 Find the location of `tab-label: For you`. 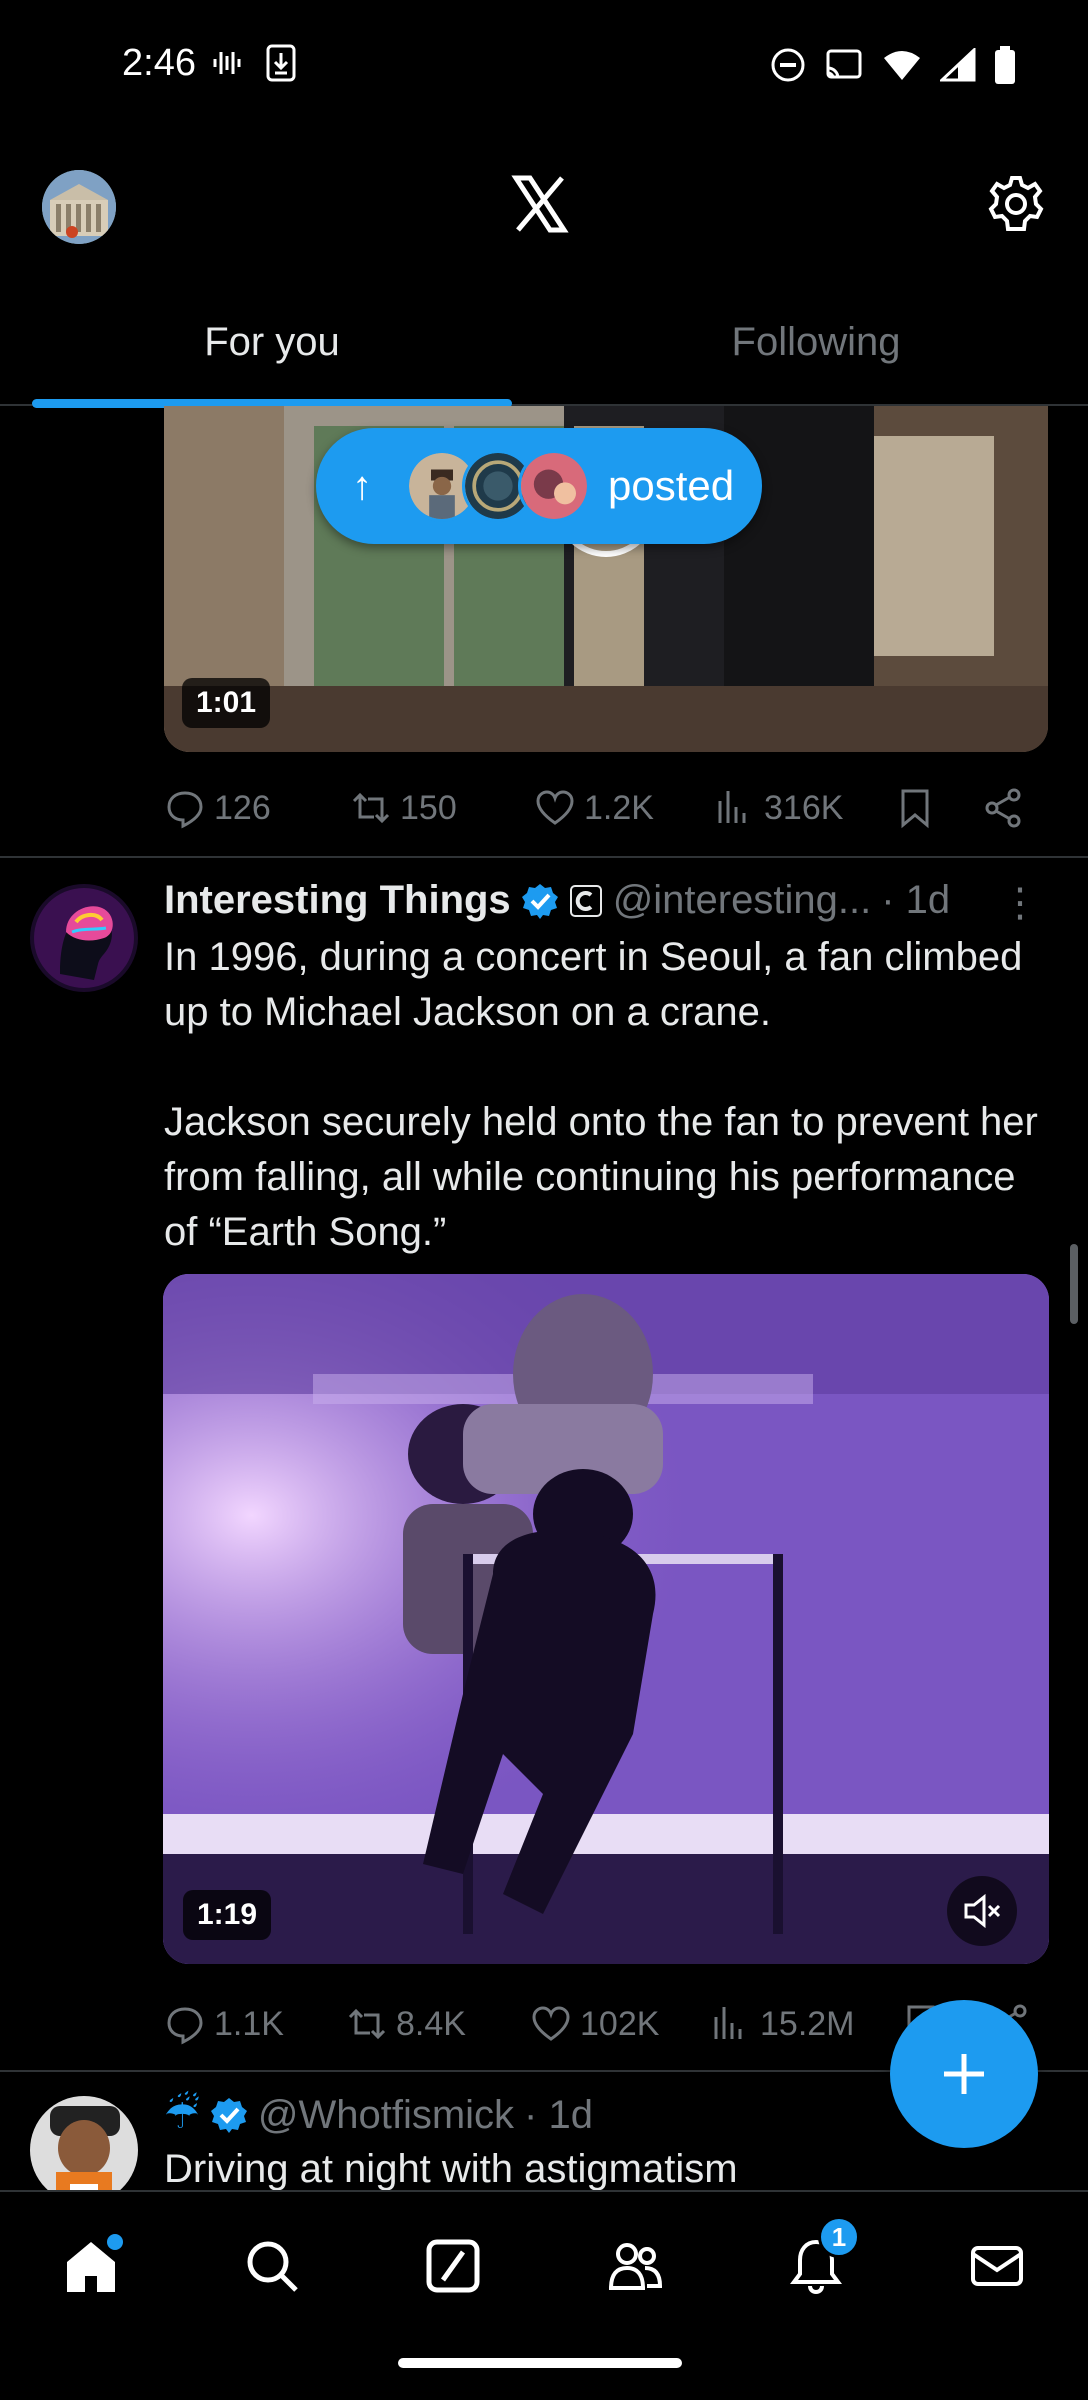

tab-label: For you is located at coordinates (272, 342).